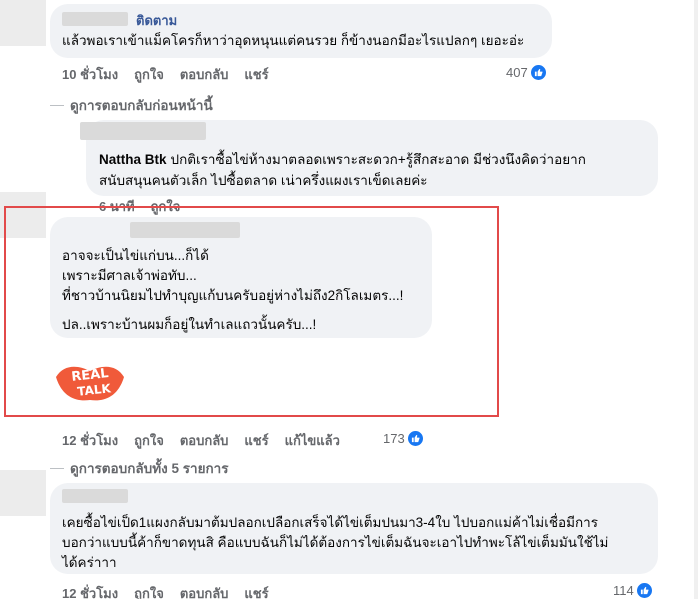 The height and width of the screenshot is (599, 698). What do you see at coordinates (173, 591) in the screenshot?
I see `comment-meta: 12 ชั่วโมง ถูกใจ ตอบกลับ แชร์` at bounding box center [173, 591].